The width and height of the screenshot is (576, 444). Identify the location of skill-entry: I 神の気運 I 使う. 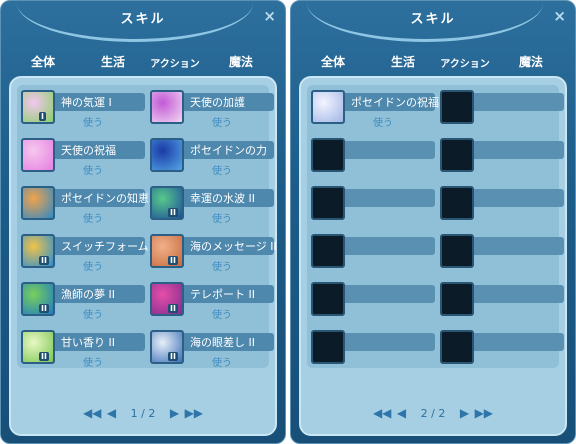
(84, 110).